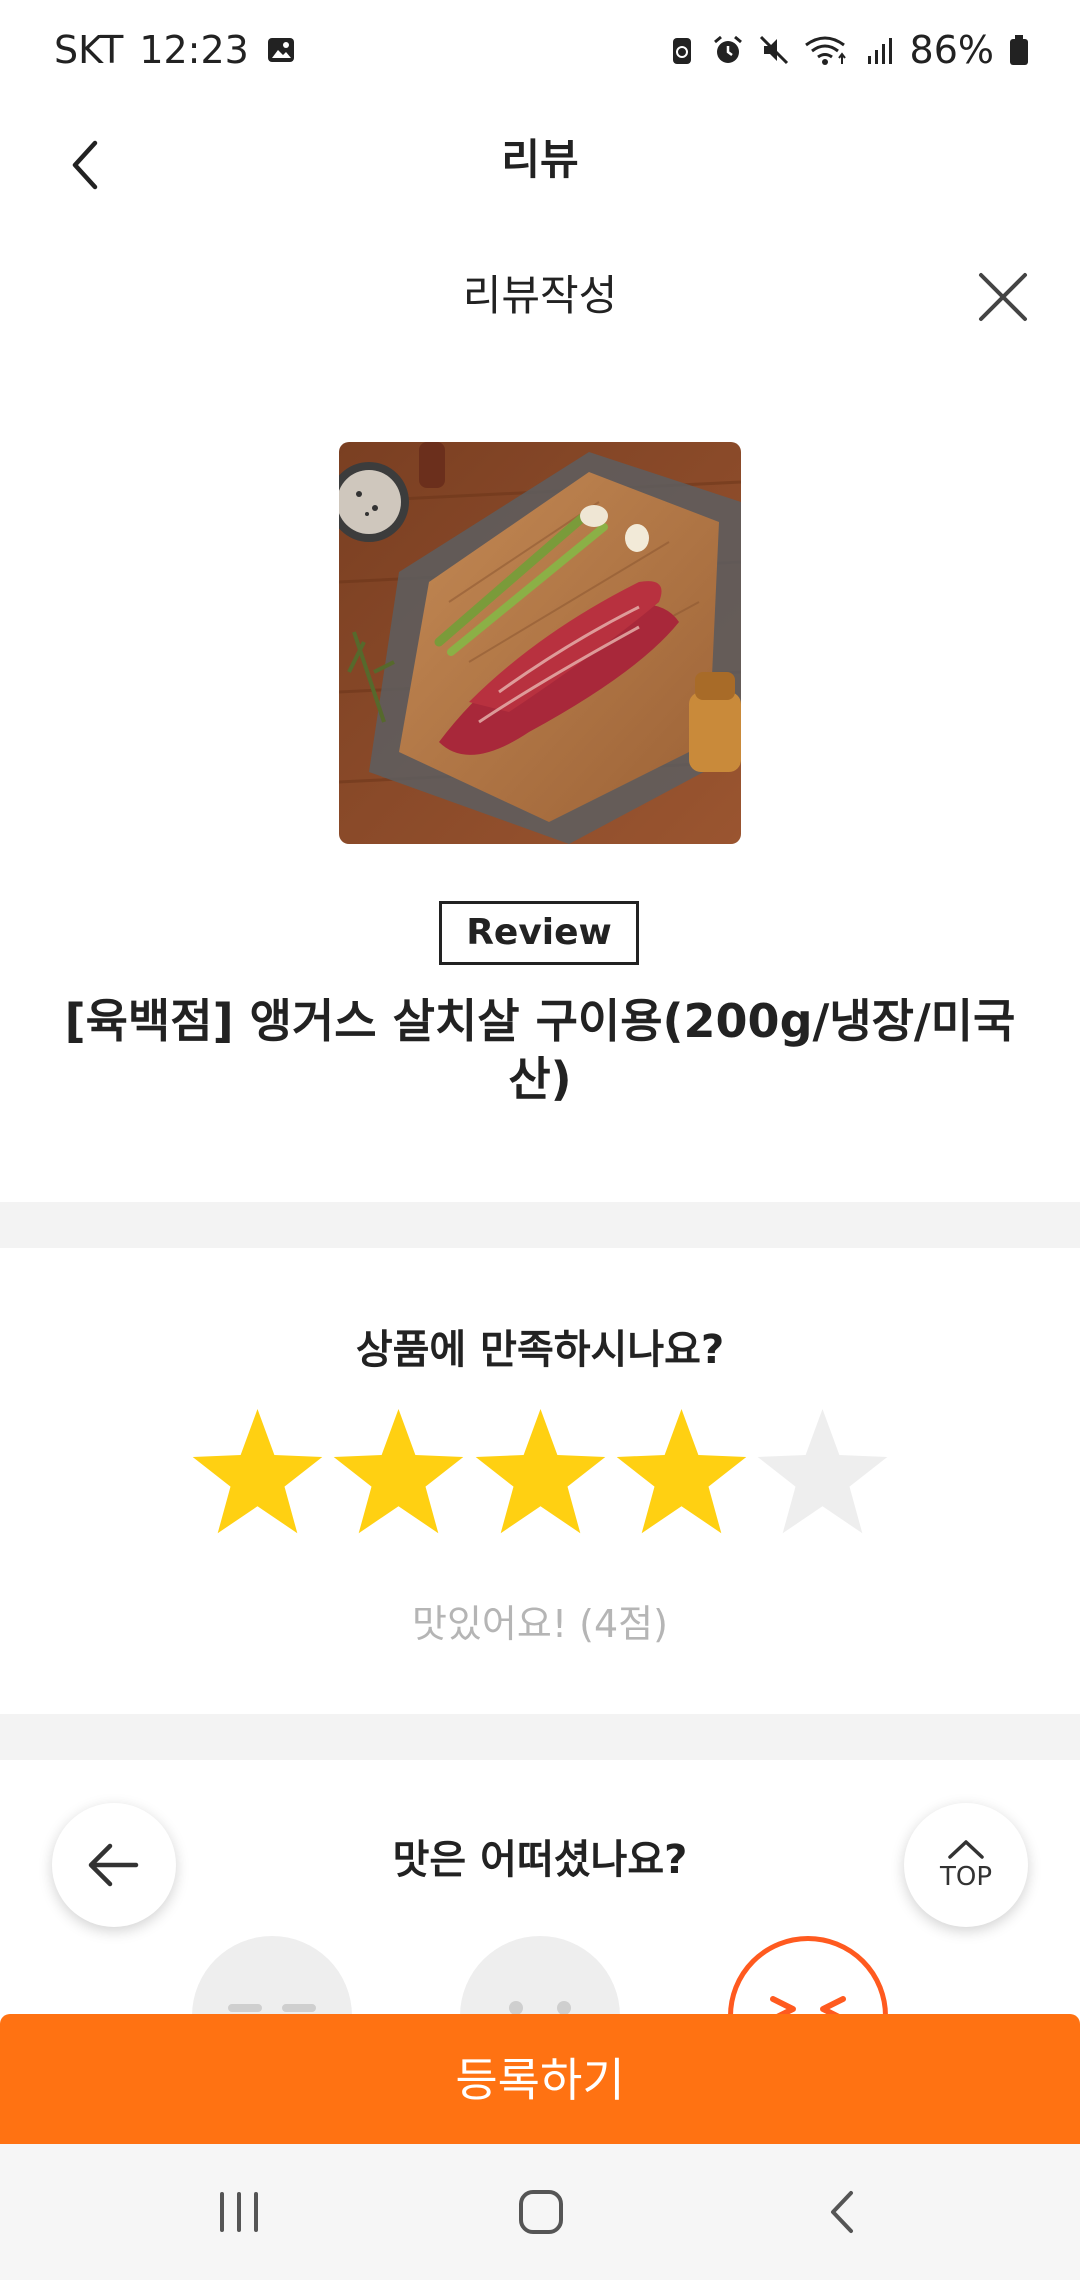  Describe the element at coordinates (879, 51) in the screenshot. I see `signal-icon` at that location.